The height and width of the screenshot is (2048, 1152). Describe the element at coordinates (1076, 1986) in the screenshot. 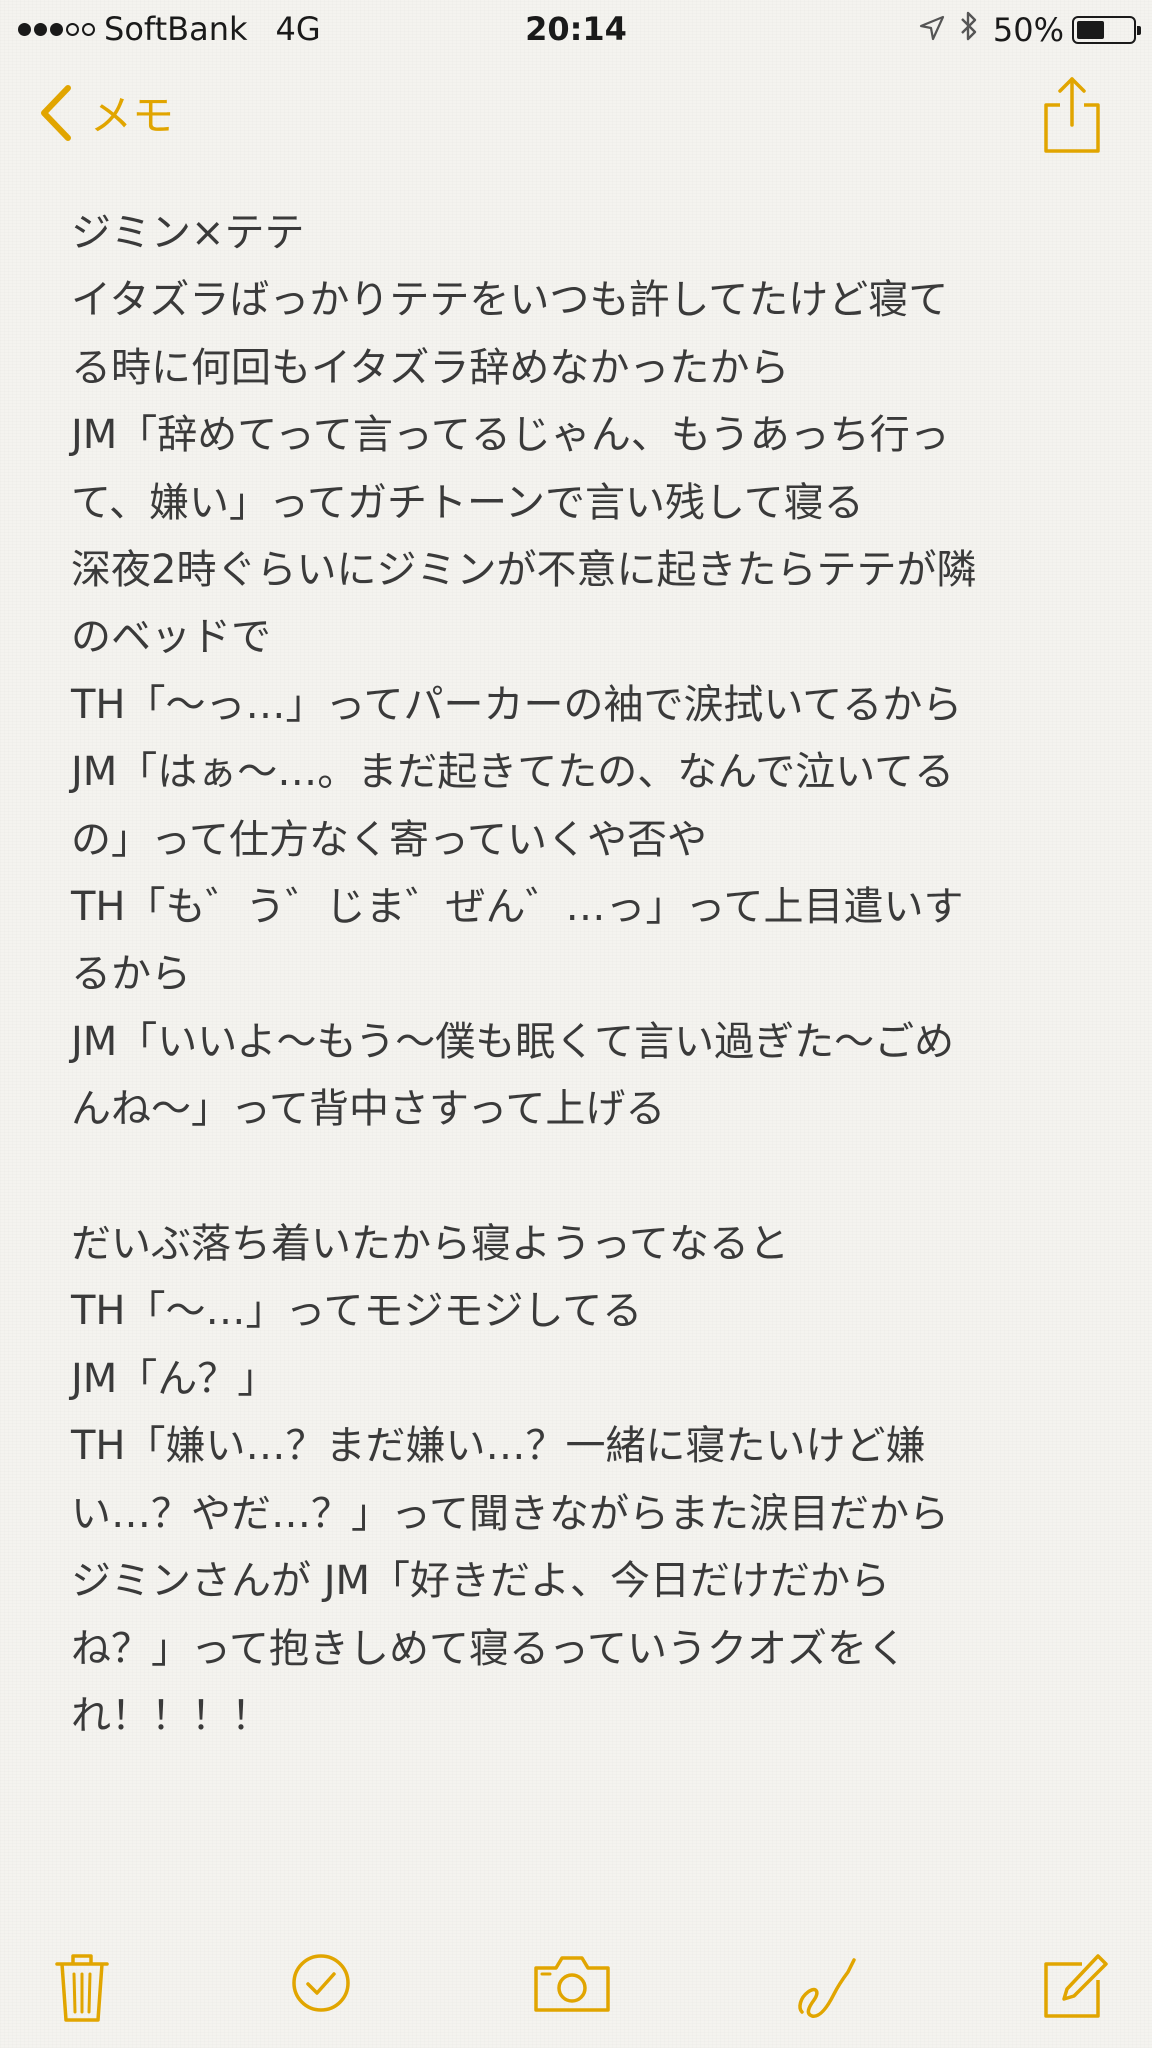

I see `compose-icon` at that location.